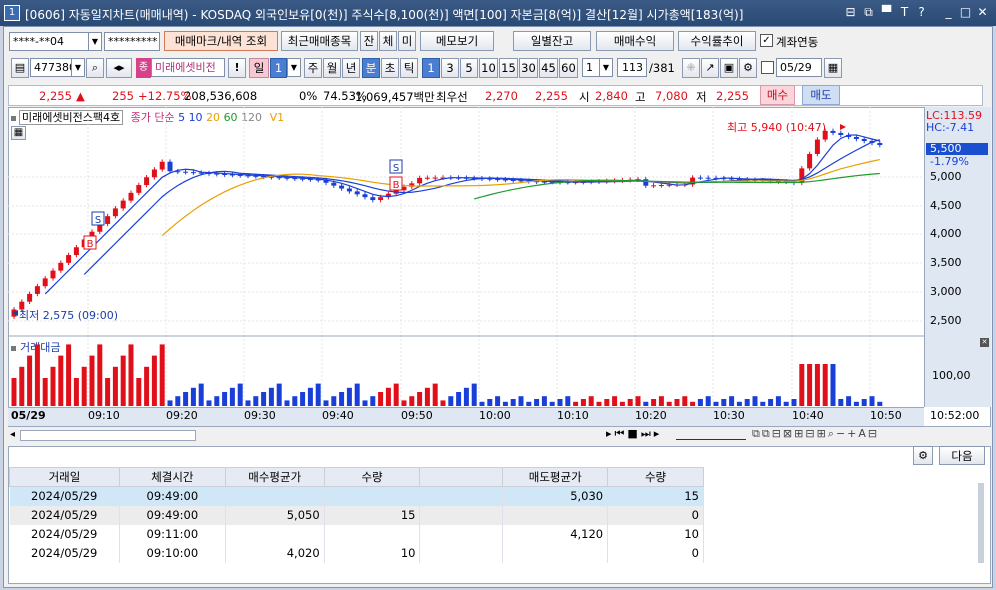  Describe the element at coordinates (356, 515) in the screenshot. I see `table-row: 2024/05/29 09:49:00 5,050 15 0` at that location.